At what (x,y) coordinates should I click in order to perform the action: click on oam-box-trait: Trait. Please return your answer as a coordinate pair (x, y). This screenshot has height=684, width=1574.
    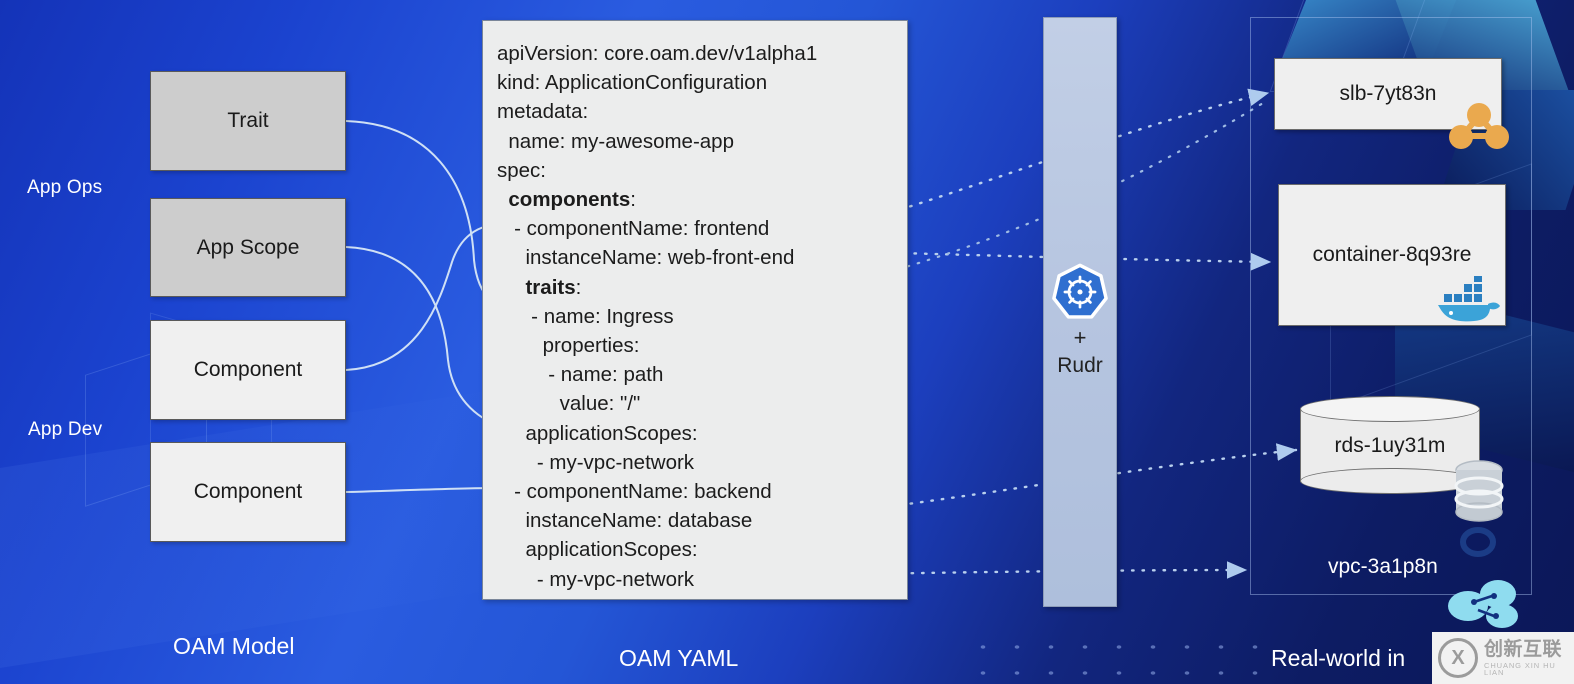
    Looking at the image, I should click on (248, 121).